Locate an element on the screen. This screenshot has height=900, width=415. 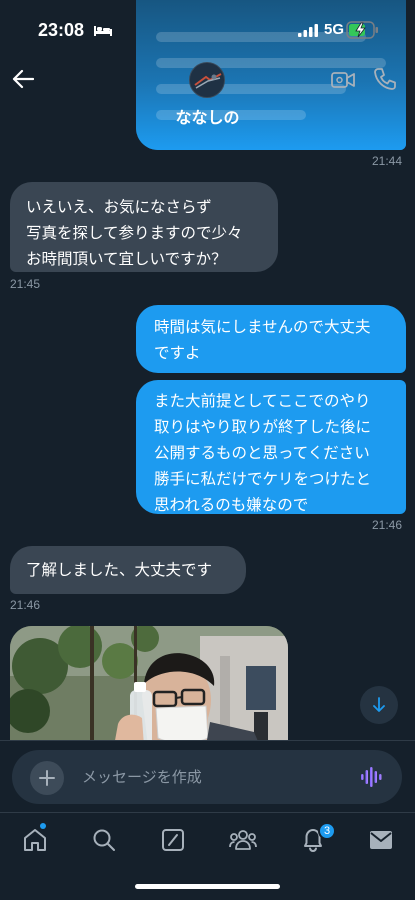
avatar-image is located at coordinates (207, 80).